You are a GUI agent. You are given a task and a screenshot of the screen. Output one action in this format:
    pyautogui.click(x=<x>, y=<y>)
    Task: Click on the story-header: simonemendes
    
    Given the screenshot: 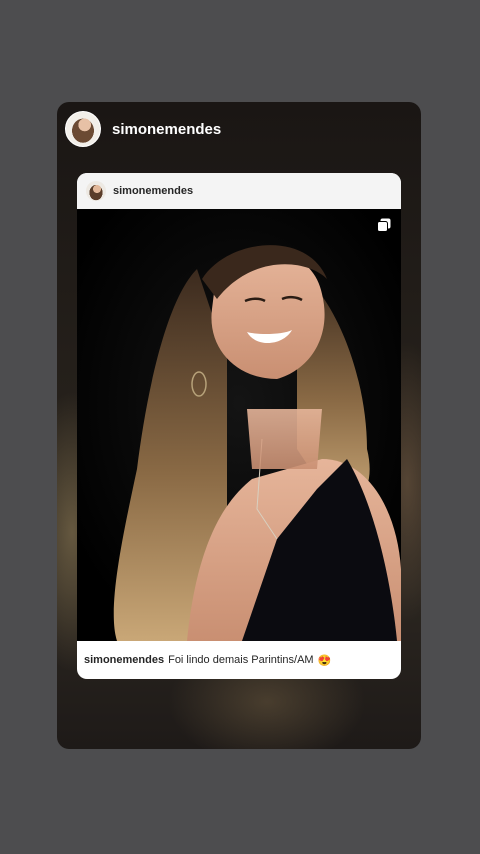 What is the action you would take?
    pyautogui.click(x=143, y=129)
    